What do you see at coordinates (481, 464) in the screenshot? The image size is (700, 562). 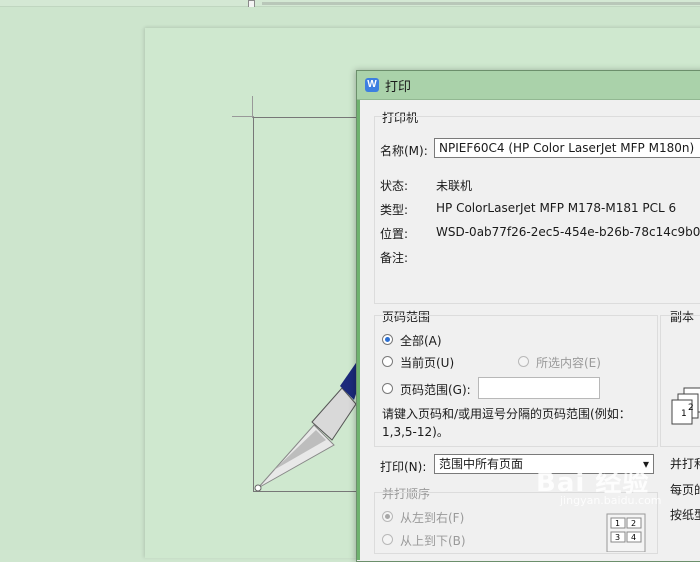 I see `print-what-value: 范围中所有页面` at bounding box center [481, 464].